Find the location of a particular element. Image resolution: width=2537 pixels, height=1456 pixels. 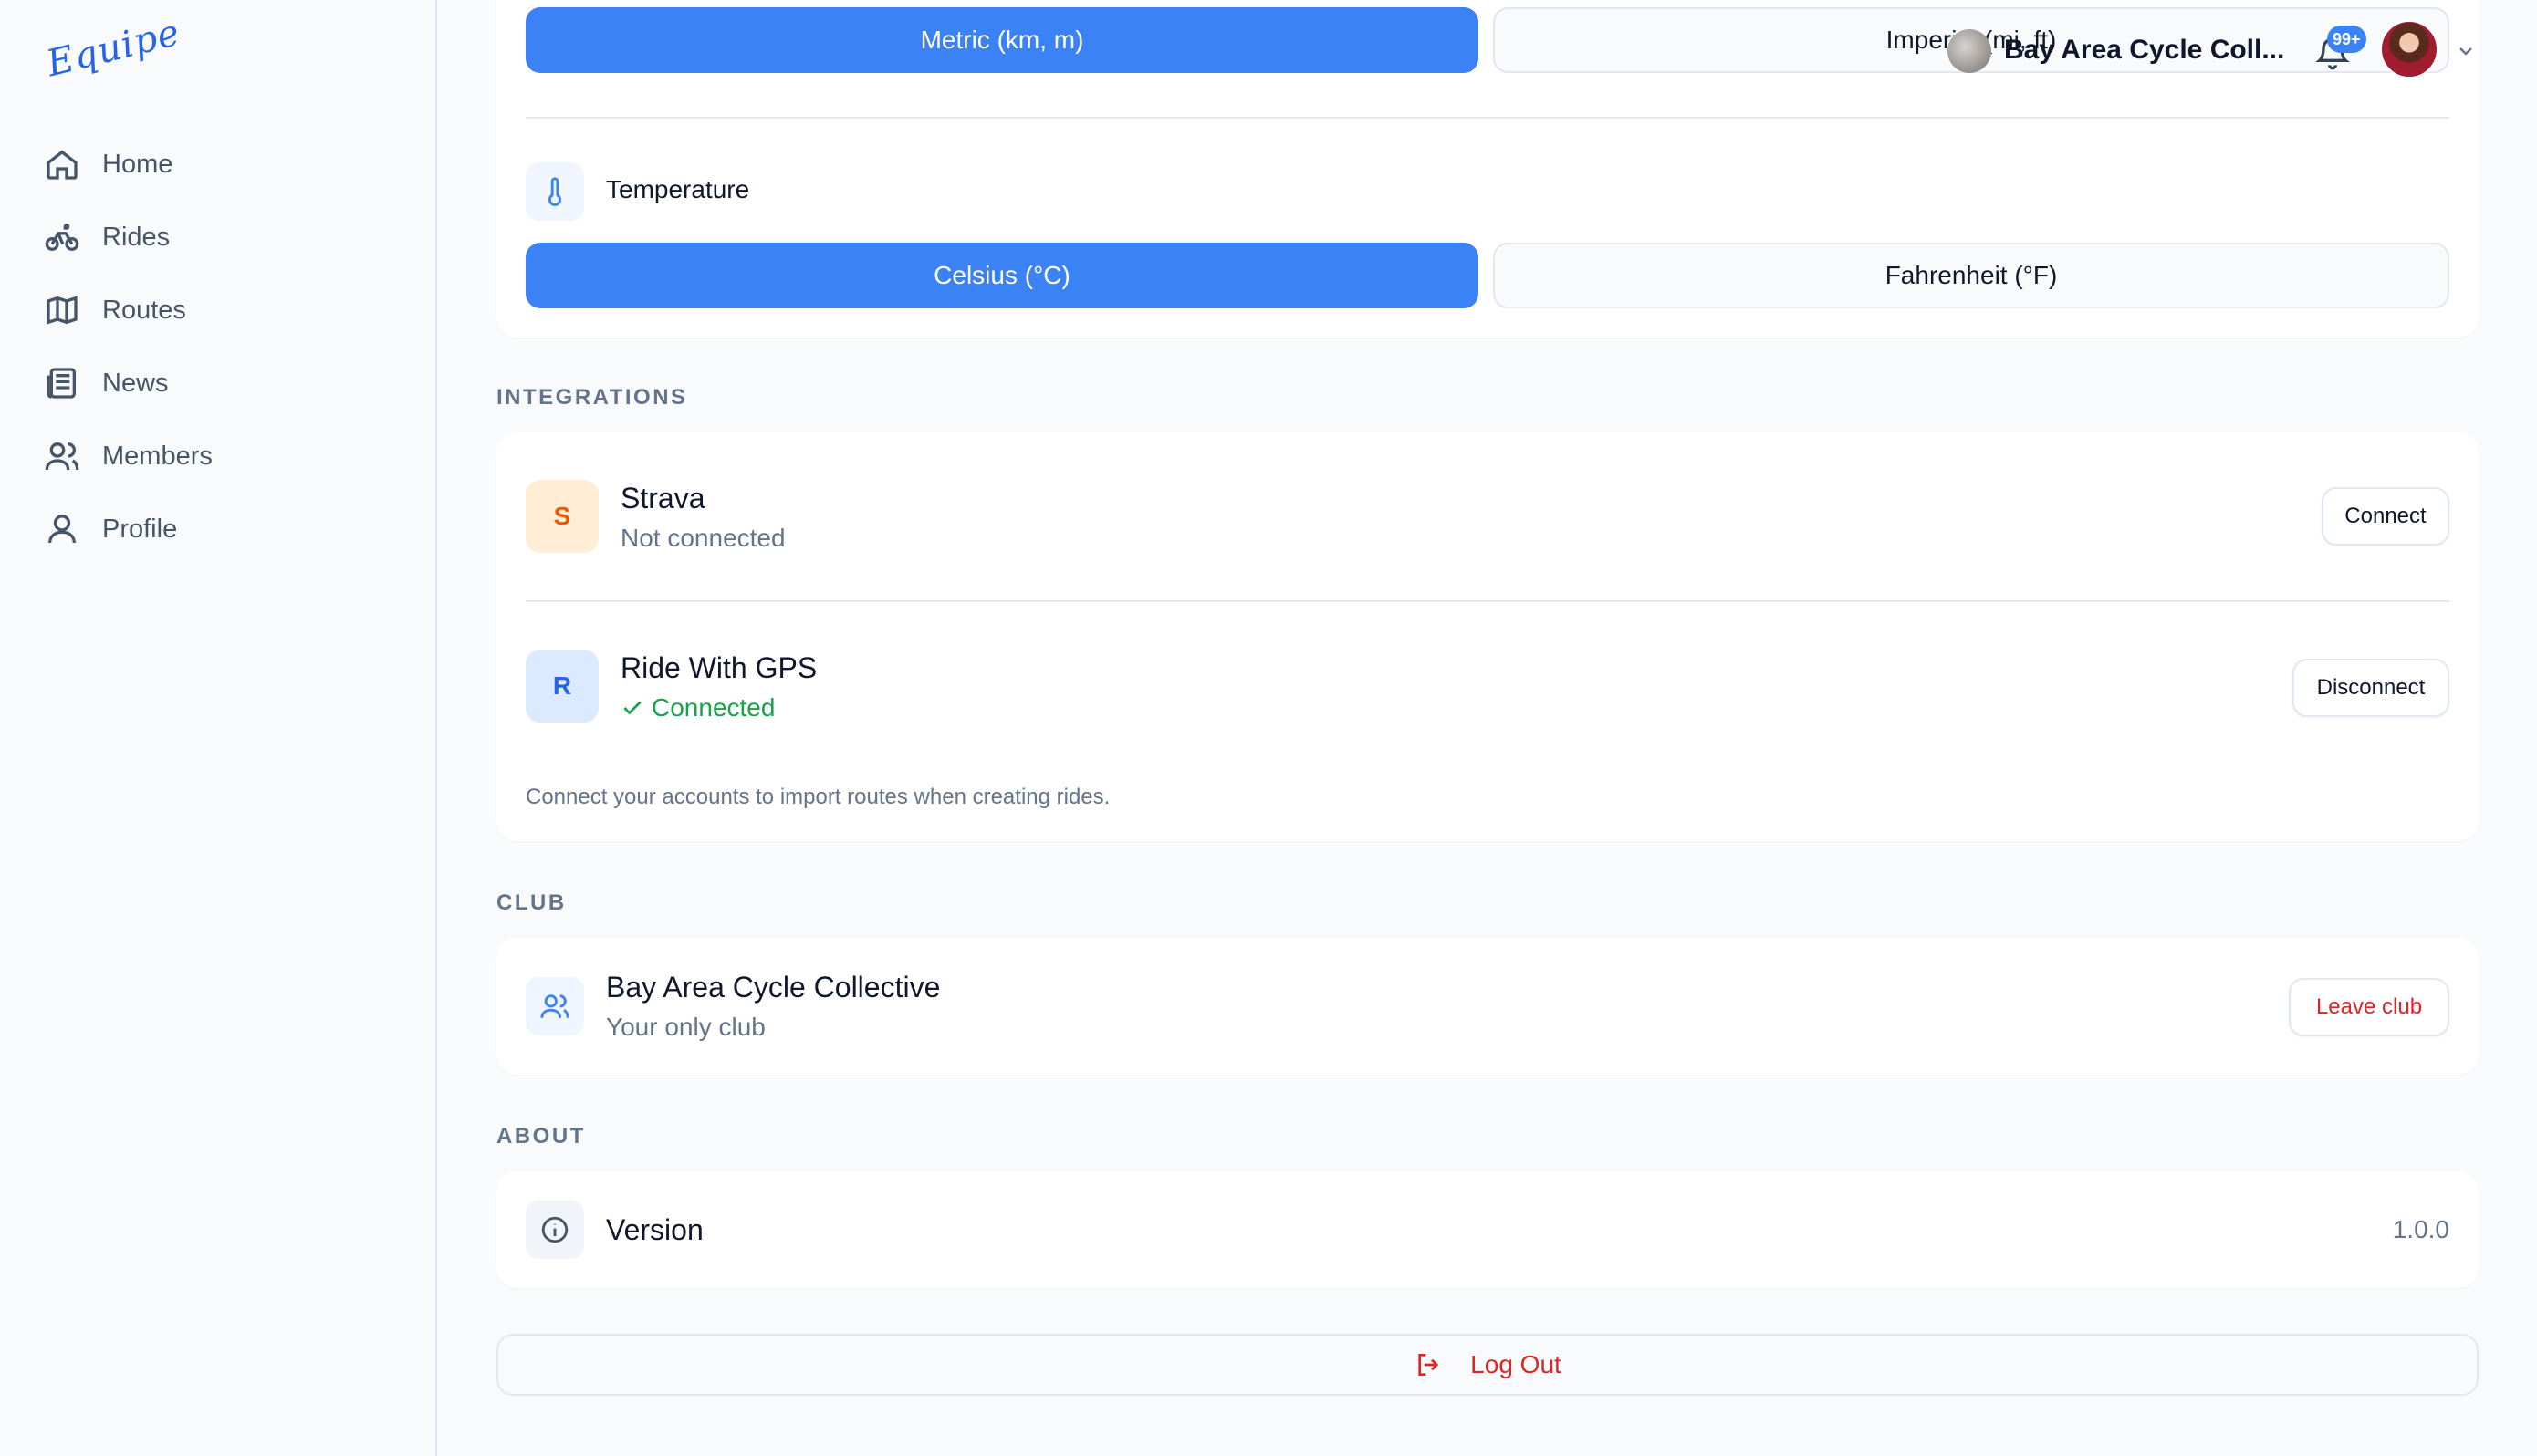

logout-icon is located at coordinates (1428, 1365).